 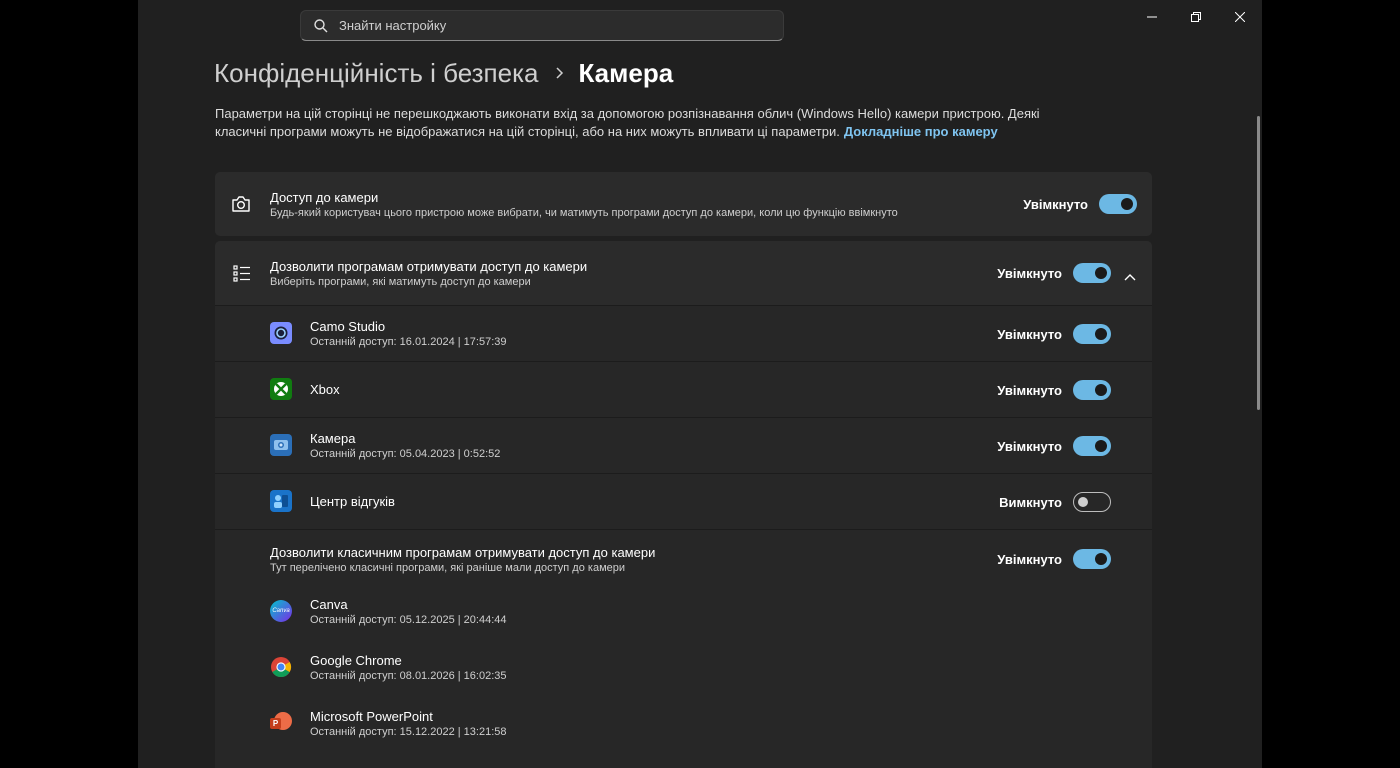 What do you see at coordinates (242, 275) in the screenshot?
I see `list-icon` at bounding box center [242, 275].